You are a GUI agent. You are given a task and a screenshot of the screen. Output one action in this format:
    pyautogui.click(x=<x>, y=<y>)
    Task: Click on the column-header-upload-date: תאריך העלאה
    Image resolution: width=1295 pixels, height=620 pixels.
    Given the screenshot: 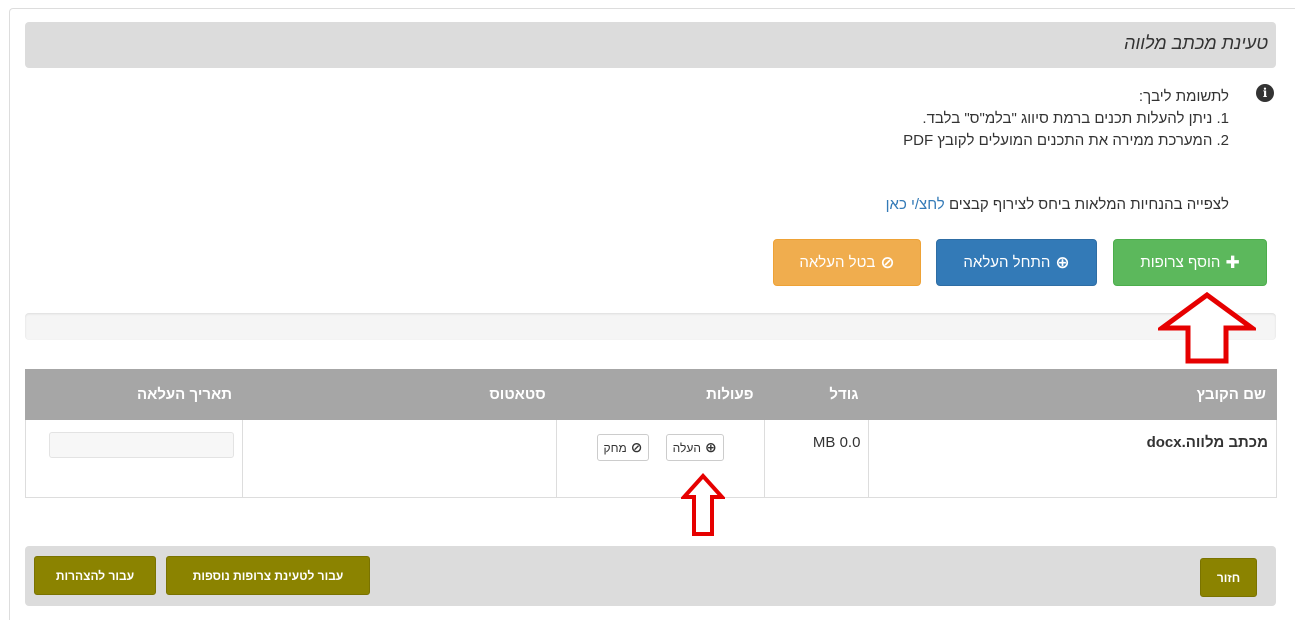 What is the action you would take?
    pyautogui.click(x=134, y=394)
    